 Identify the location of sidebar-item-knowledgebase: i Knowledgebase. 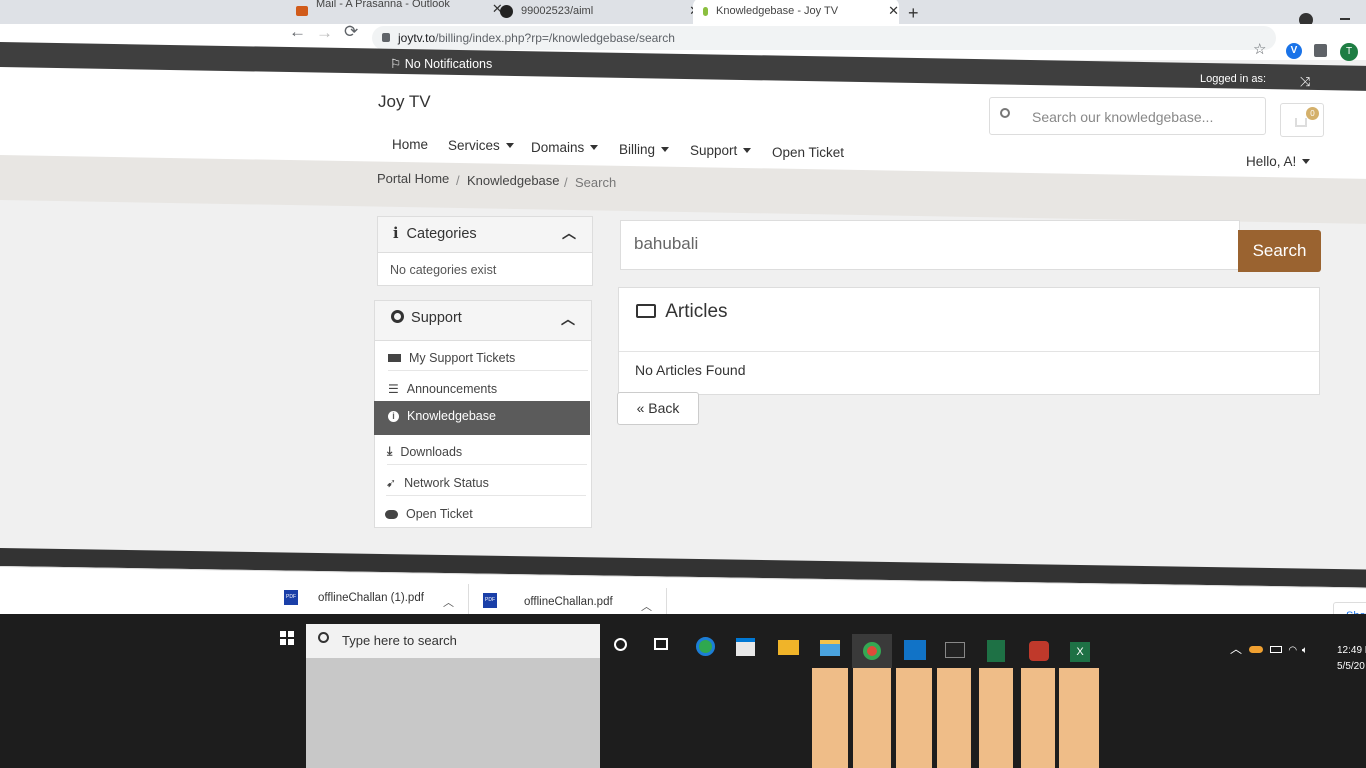
(482, 418).